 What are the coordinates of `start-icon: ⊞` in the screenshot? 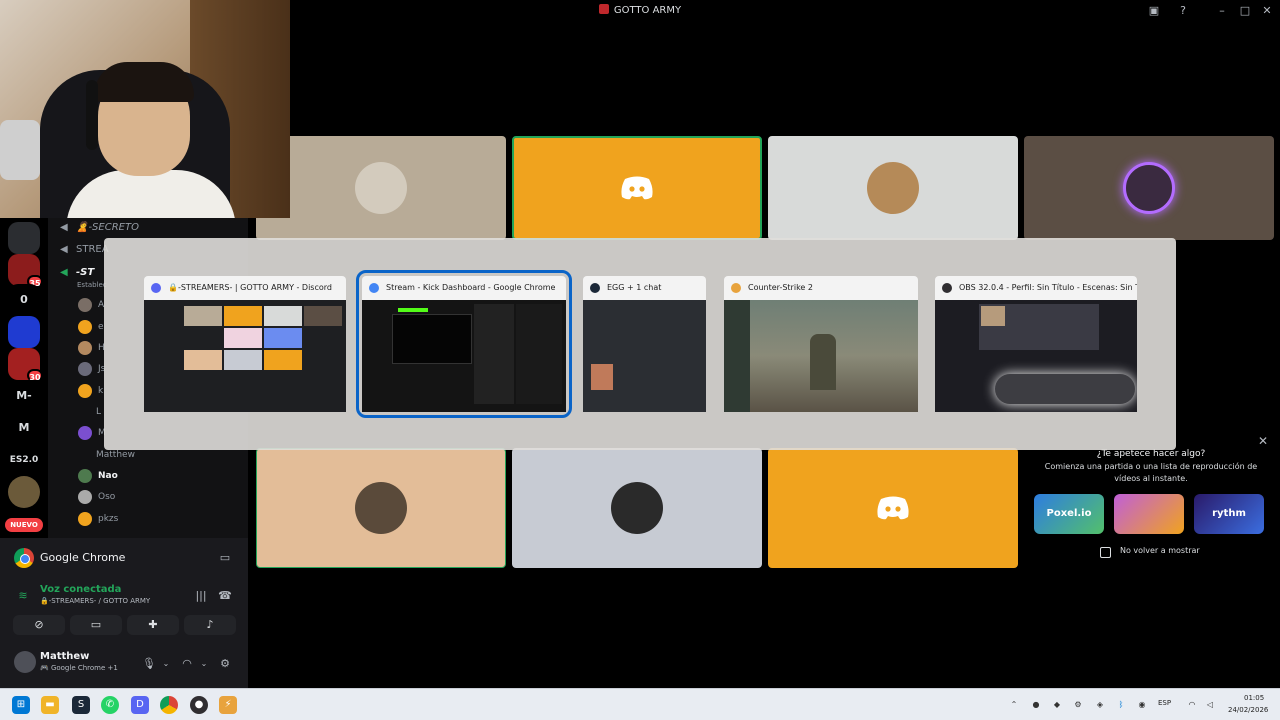 It's located at (21, 705).